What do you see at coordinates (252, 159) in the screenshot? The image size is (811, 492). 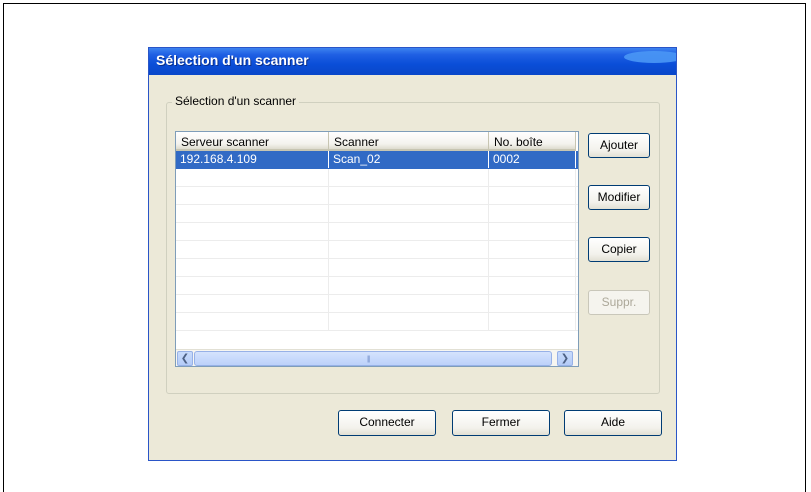 I see `table-cell: 192.168.4.109` at bounding box center [252, 159].